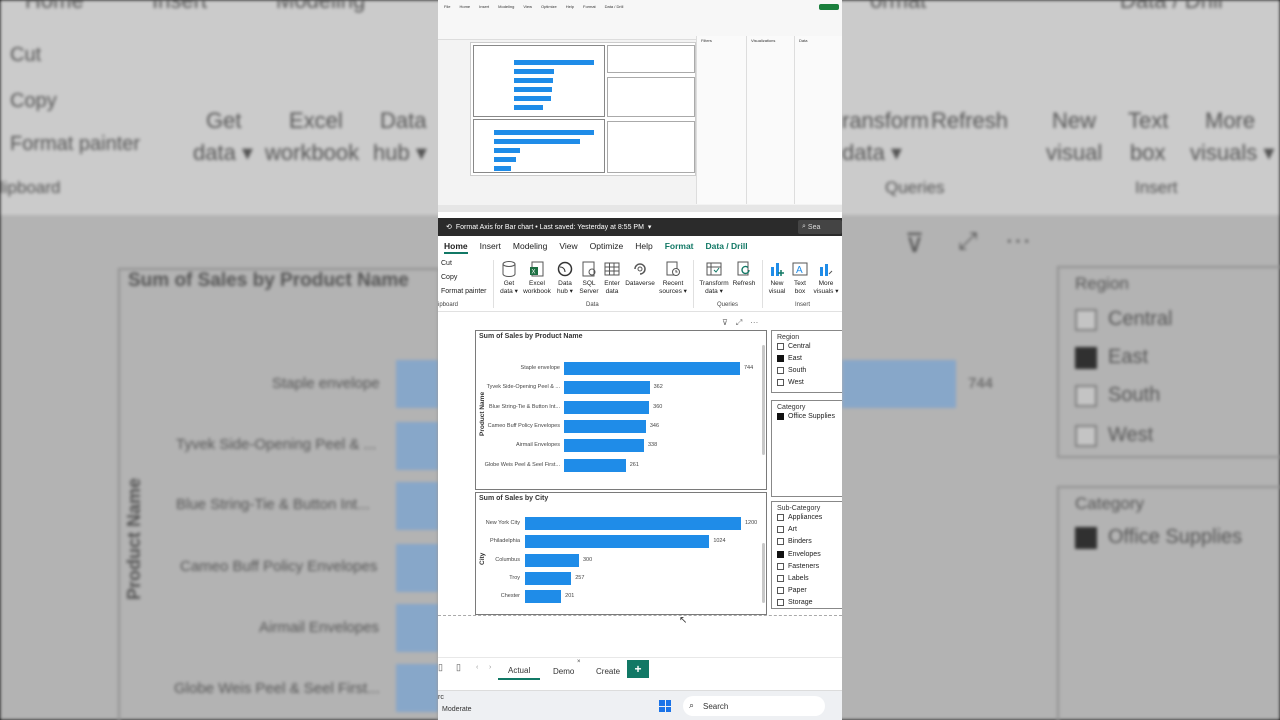 The height and width of the screenshot is (720, 1280). Describe the element at coordinates (640, 208) in the screenshot. I see `mini-taskbar` at that location.